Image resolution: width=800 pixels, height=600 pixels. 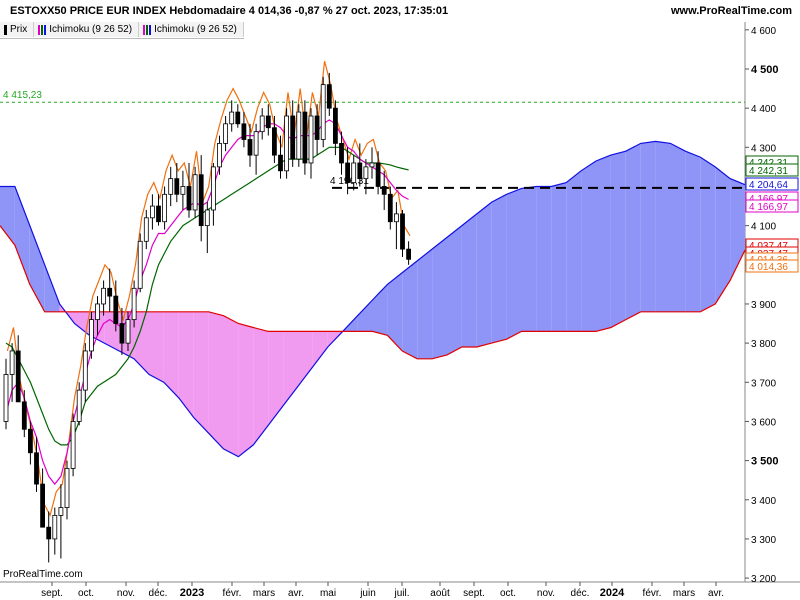 I want to click on y-tick-label: 3 400, so click(x=763, y=501).